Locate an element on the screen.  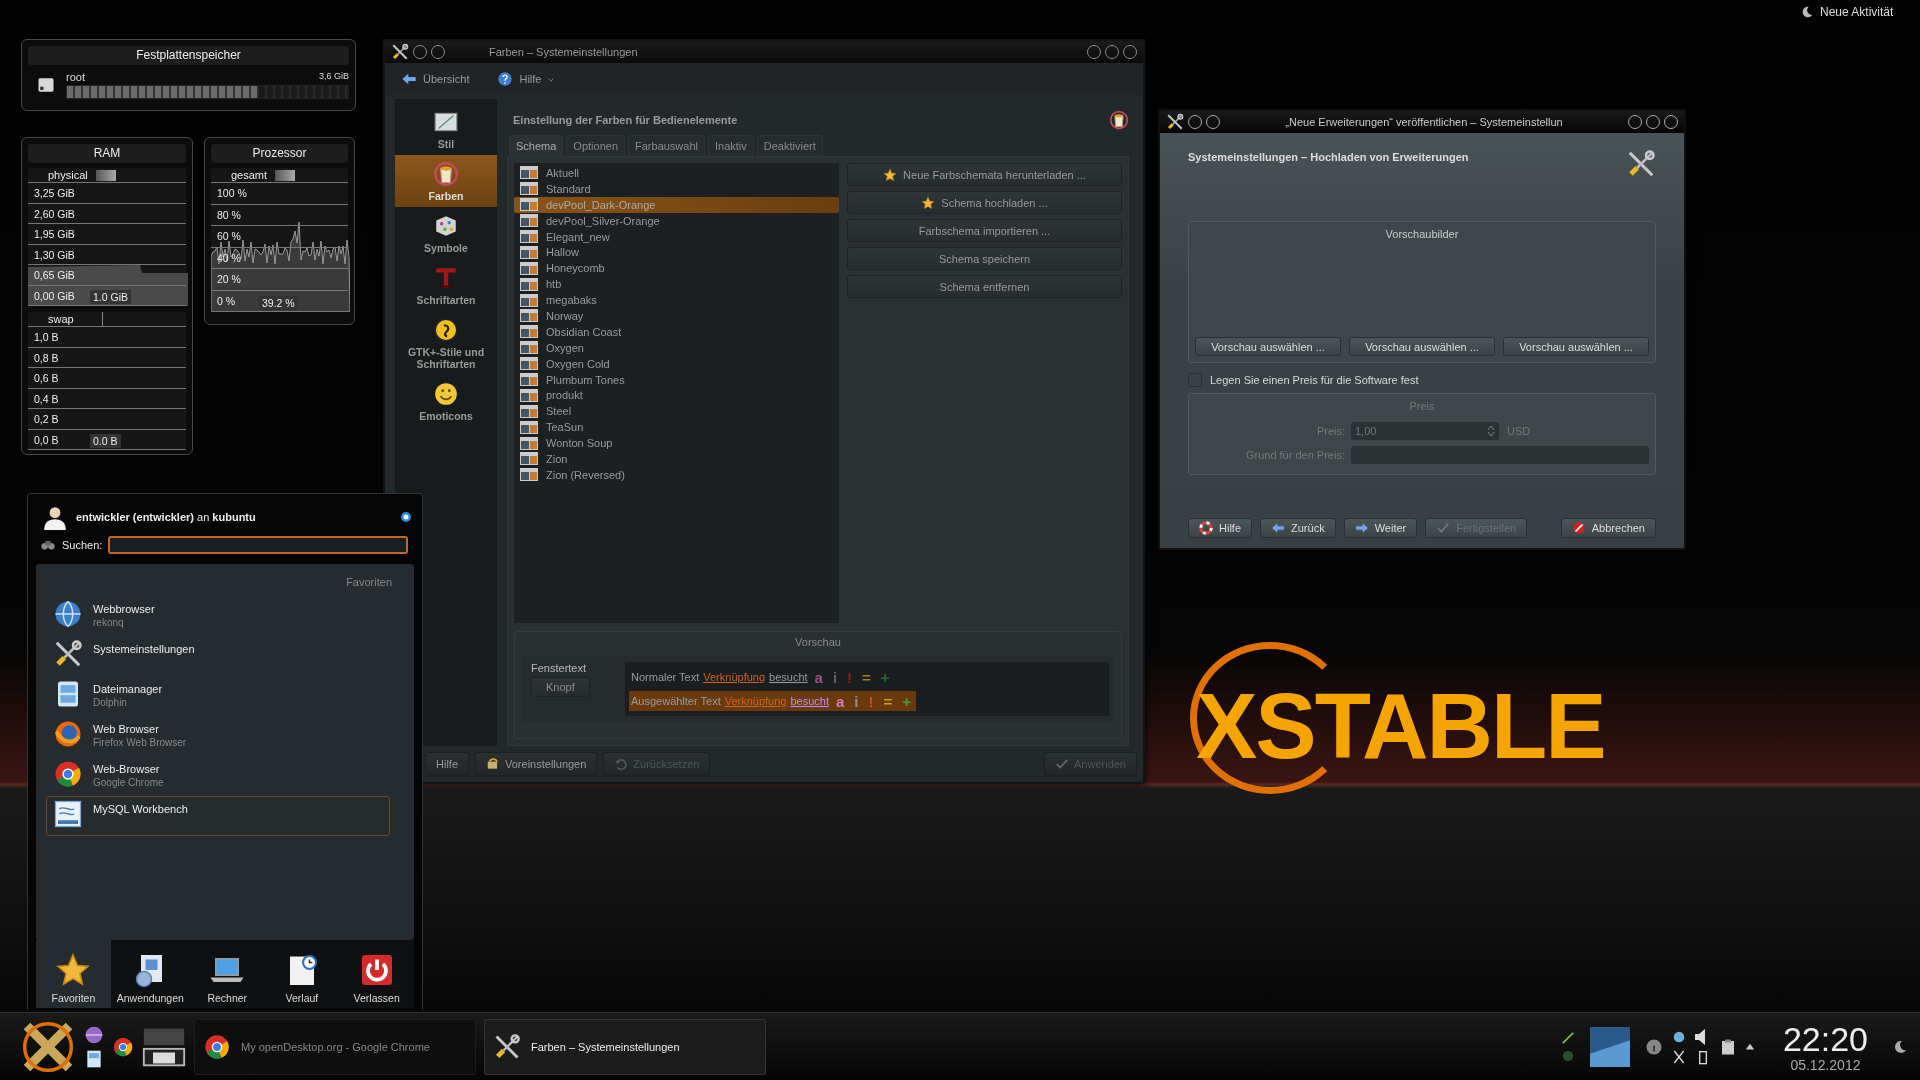
sidebar-item: Symbole is located at coordinates (446, 233).